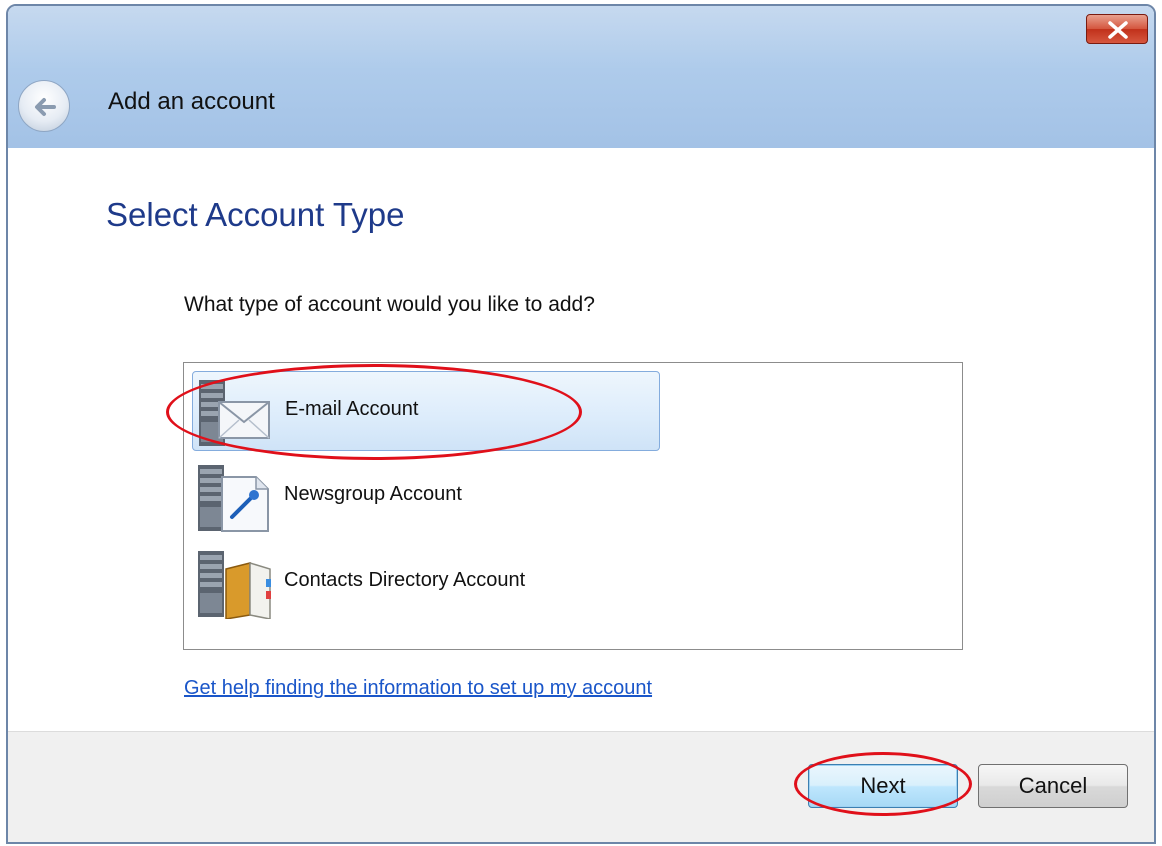 This screenshot has height=846, width=1162. I want to click on close-button, so click(1117, 29).